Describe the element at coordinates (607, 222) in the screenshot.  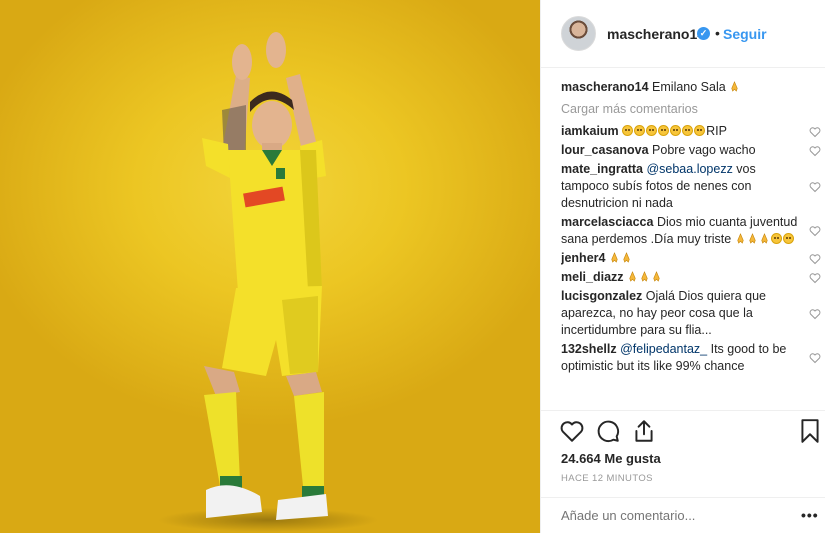
I see `comment-username: marcelasciacca` at that location.